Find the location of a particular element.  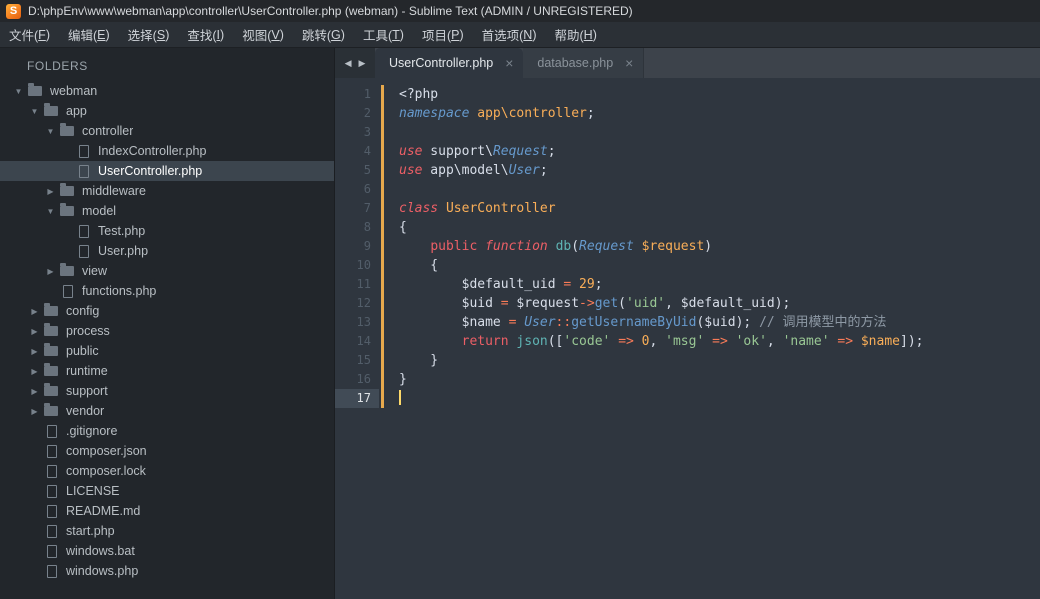

sidebar-item-usercontroller-php: UserController.php is located at coordinates (167, 171).